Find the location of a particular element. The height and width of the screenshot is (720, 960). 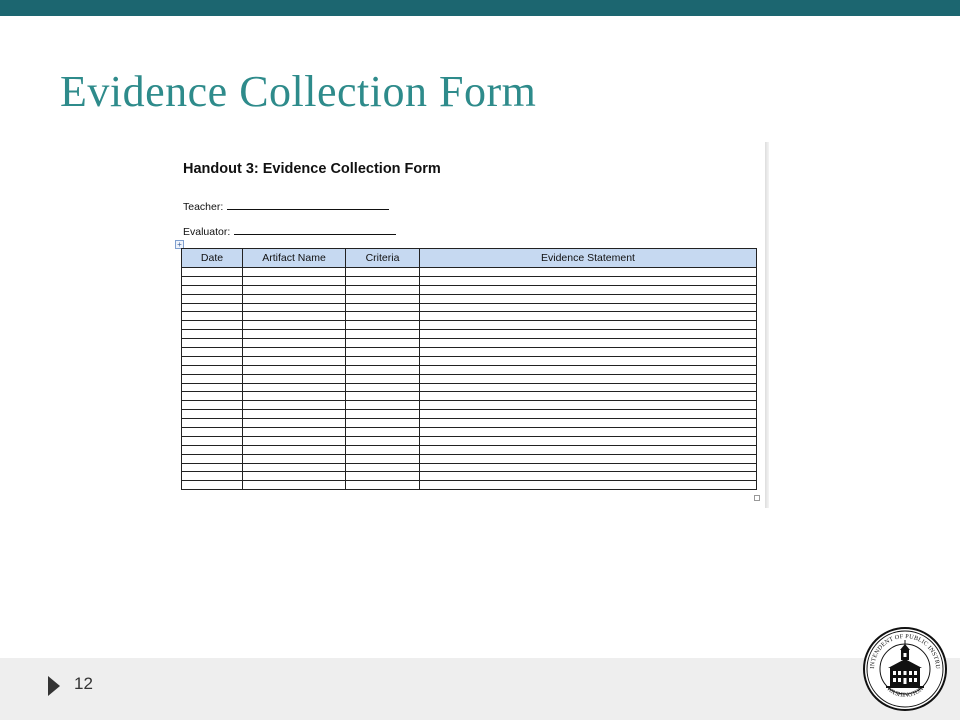

teacher-field: Teacher: is located at coordinates (286, 206).